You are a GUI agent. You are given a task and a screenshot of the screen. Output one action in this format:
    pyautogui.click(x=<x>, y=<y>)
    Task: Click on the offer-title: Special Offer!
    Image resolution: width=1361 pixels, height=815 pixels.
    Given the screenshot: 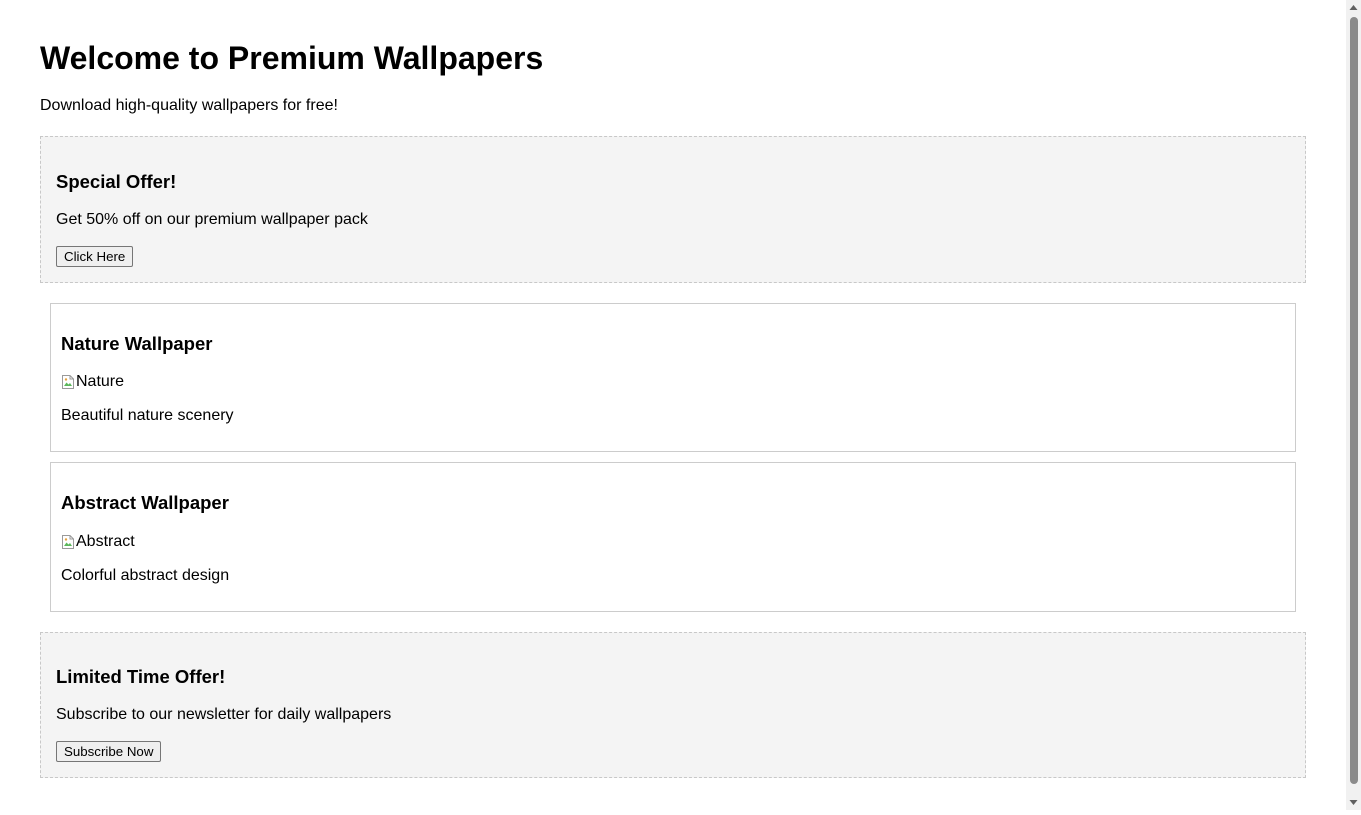 What is the action you would take?
    pyautogui.click(x=116, y=181)
    